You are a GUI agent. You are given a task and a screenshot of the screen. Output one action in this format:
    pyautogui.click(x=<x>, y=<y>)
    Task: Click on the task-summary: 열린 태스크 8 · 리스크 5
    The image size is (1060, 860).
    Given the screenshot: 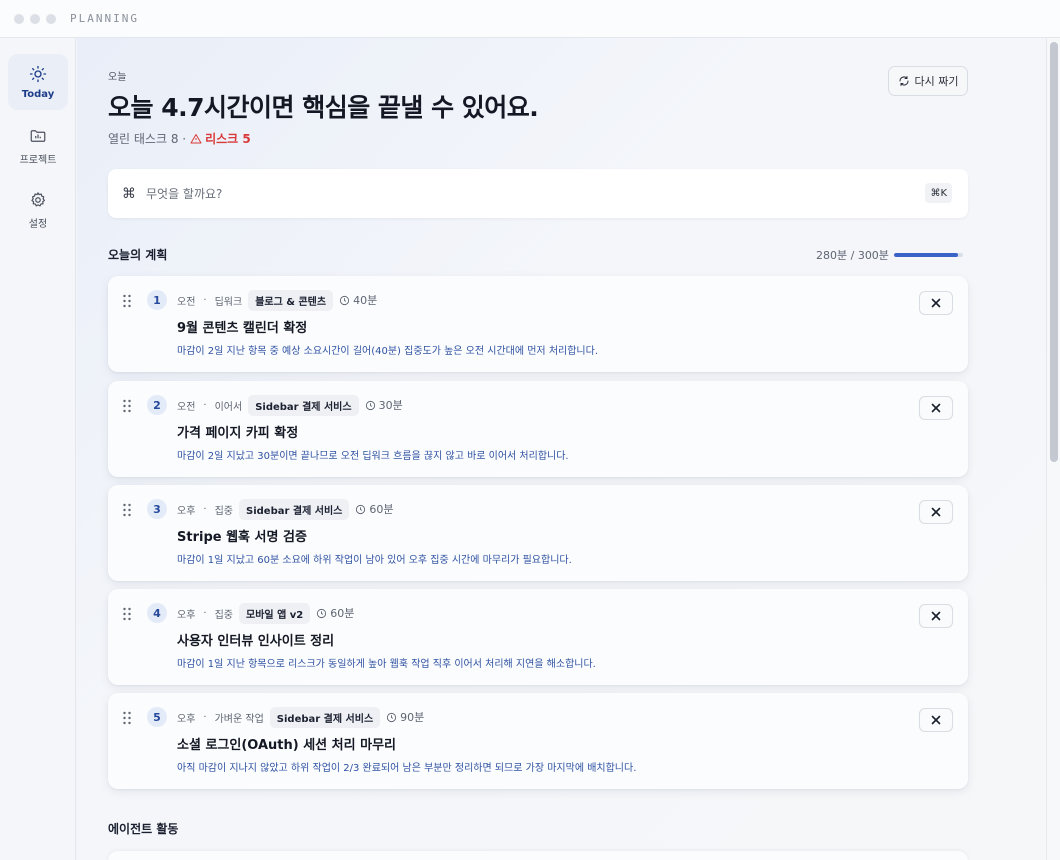 What is the action you would take?
    pyautogui.click(x=179, y=138)
    